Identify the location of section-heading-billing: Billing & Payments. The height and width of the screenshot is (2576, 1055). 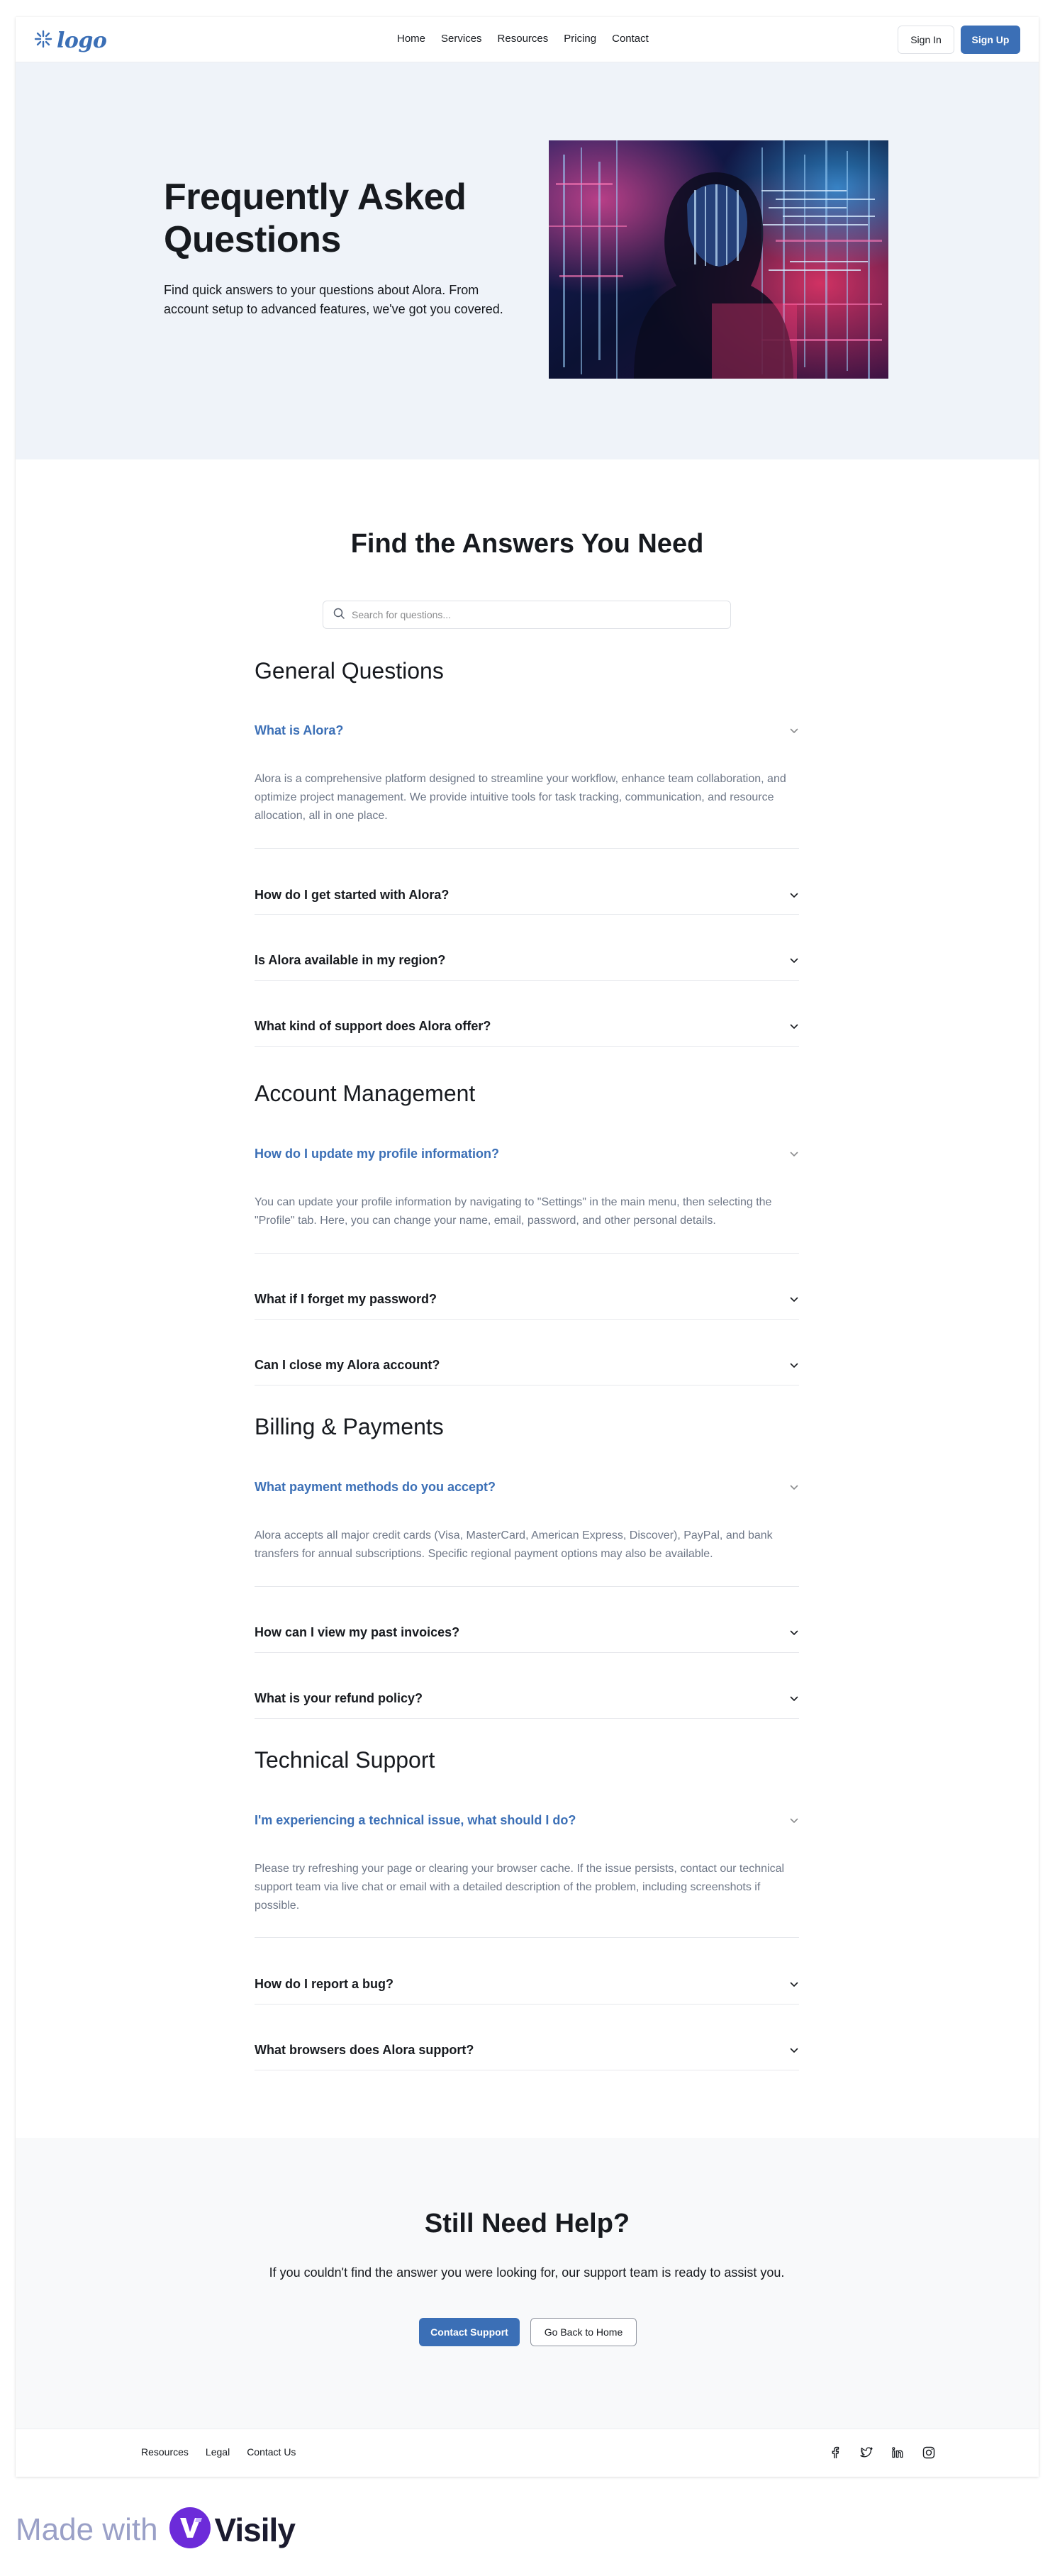
(349, 1426).